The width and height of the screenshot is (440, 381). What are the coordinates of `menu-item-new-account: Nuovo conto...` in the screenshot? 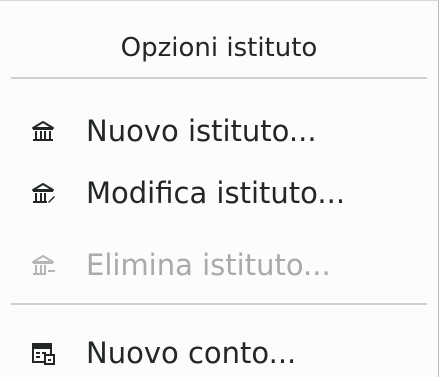 It's located at (219, 353).